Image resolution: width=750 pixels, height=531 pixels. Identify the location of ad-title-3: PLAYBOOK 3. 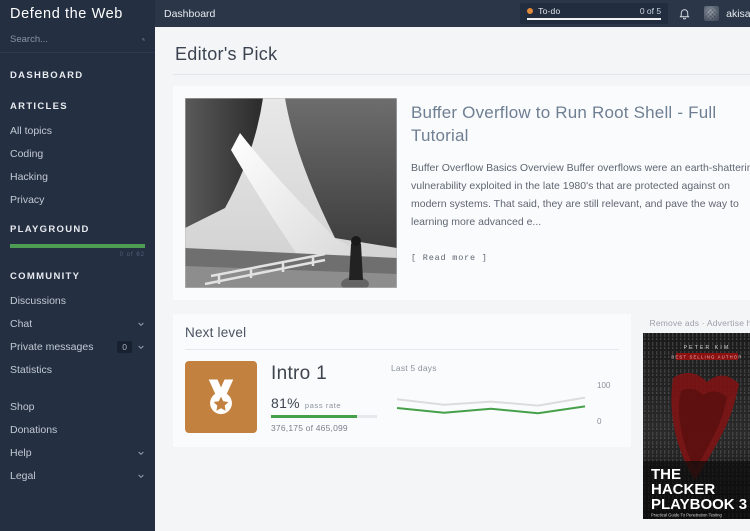
(699, 504).